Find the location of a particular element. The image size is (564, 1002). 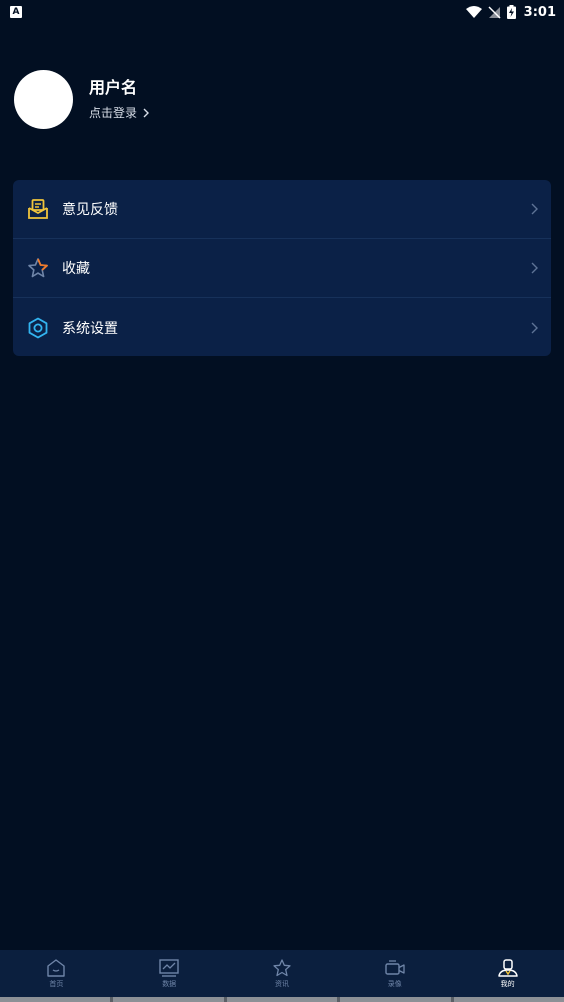

login-link: 点击登录 is located at coordinates (119, 112).